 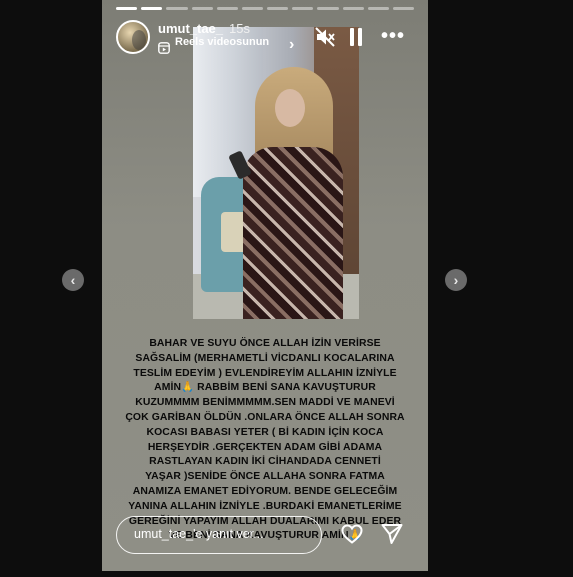 I want to click on story-progress, so click(x=265, y=8).